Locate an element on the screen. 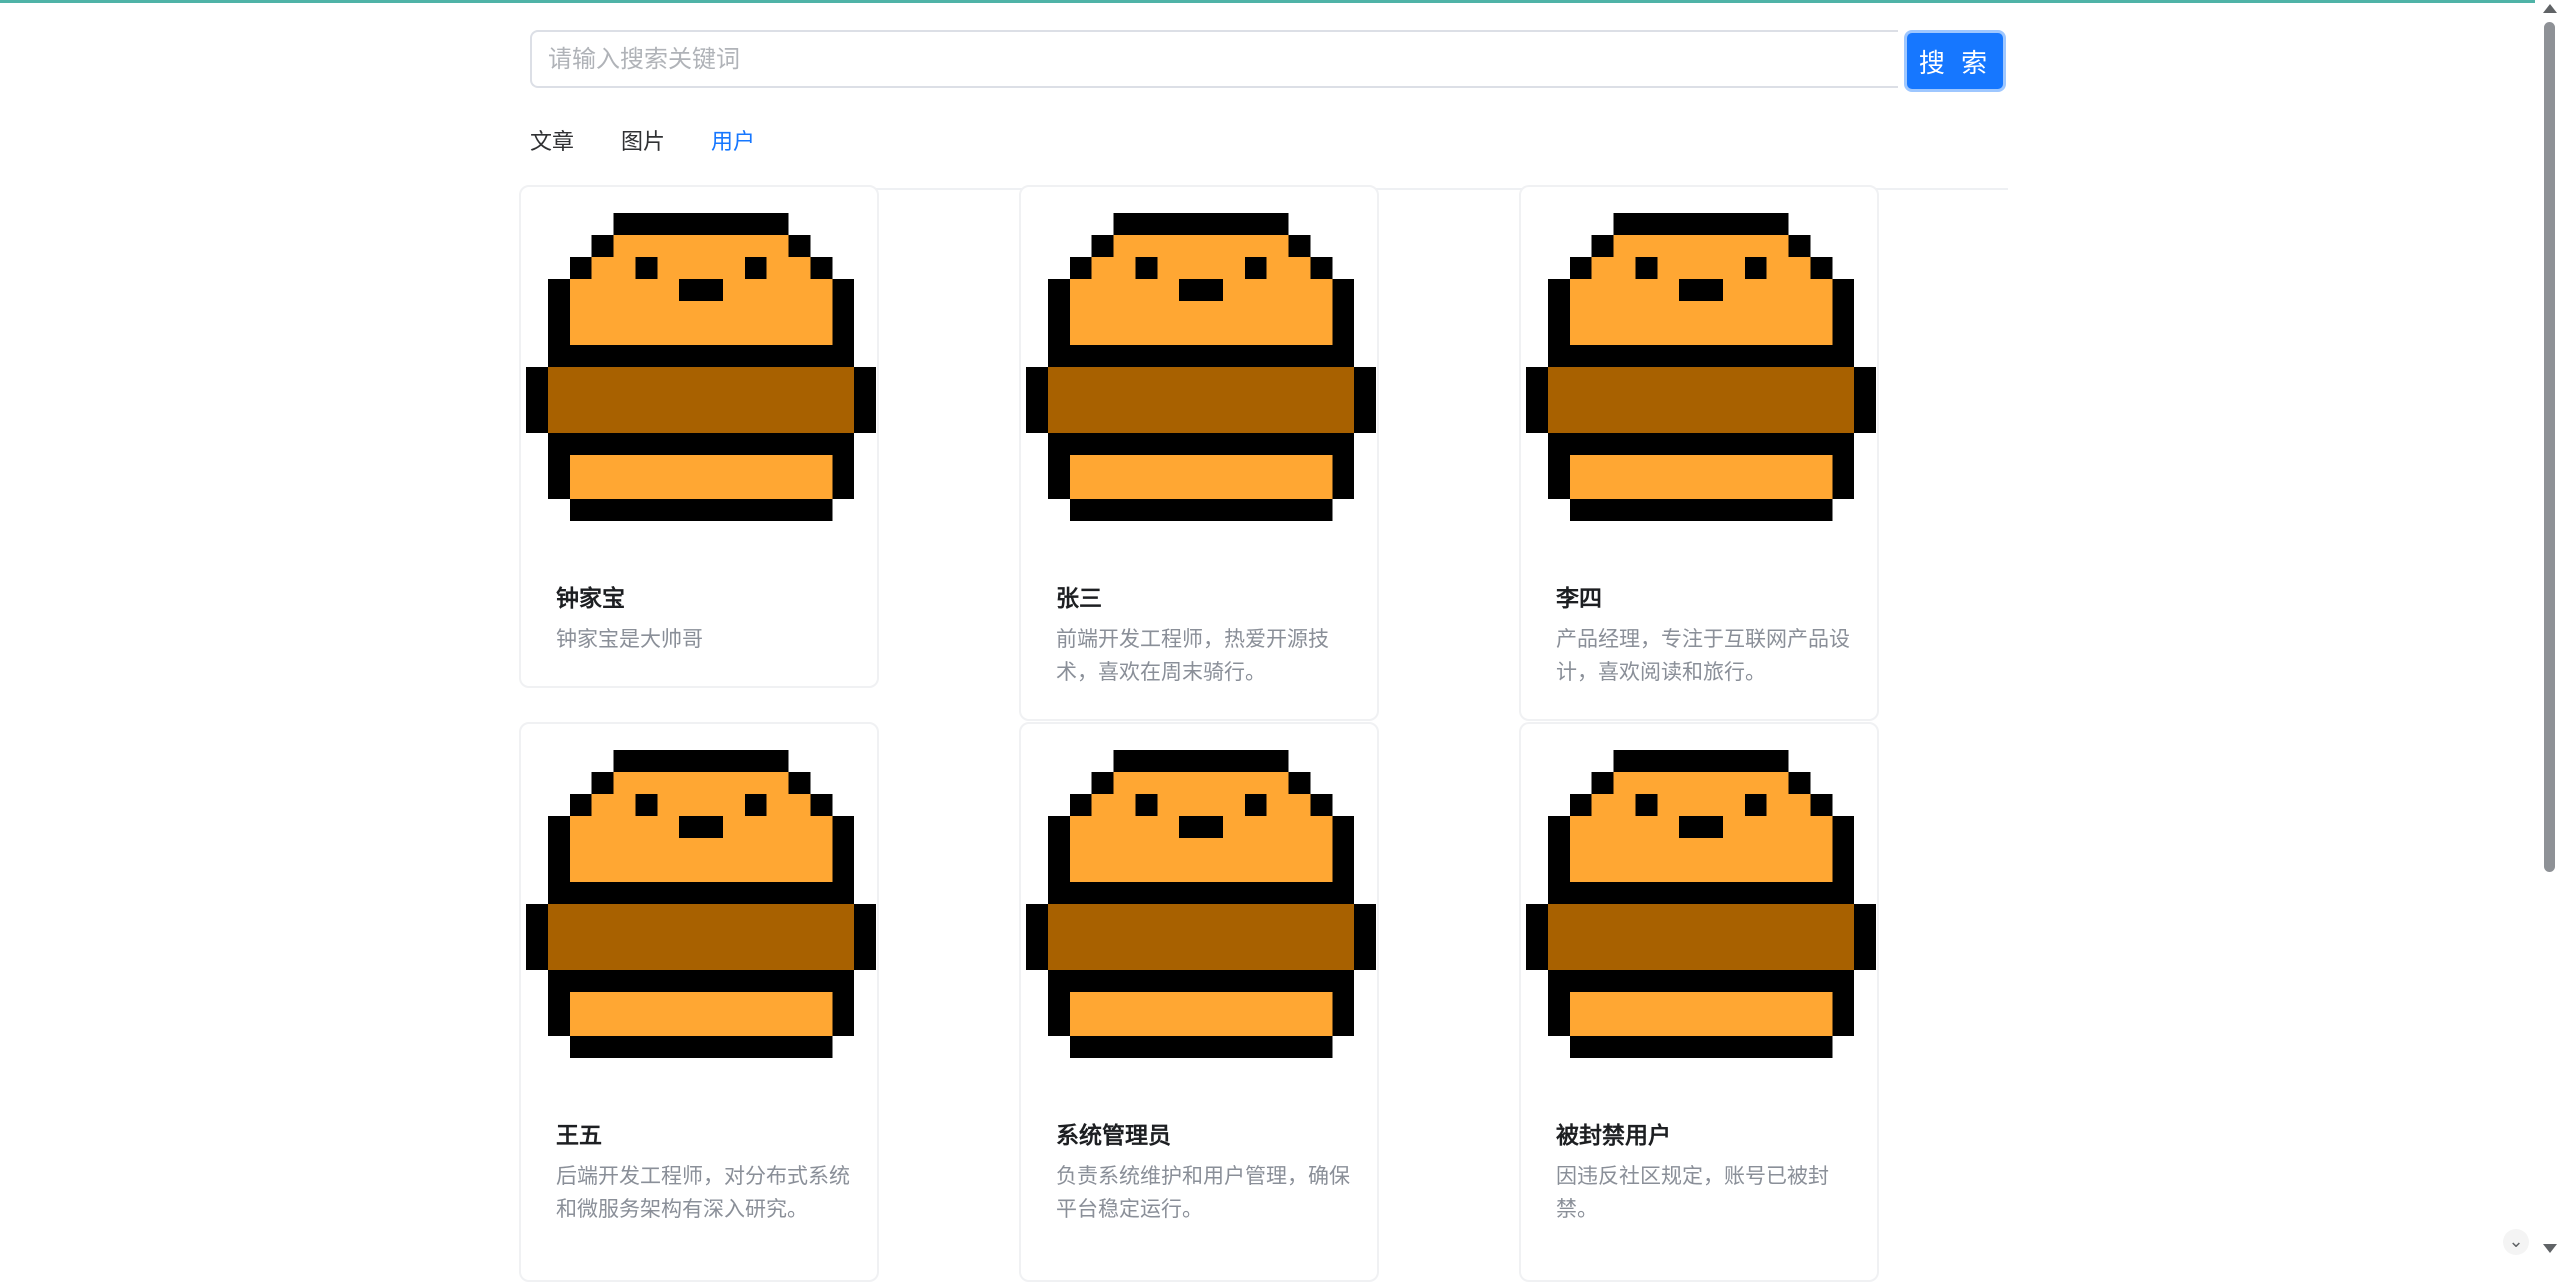  user-card: 张三 前端开发工程师，热爱开源技术，喜欢在周末骑行。 is located at coordinates (1199, 453).